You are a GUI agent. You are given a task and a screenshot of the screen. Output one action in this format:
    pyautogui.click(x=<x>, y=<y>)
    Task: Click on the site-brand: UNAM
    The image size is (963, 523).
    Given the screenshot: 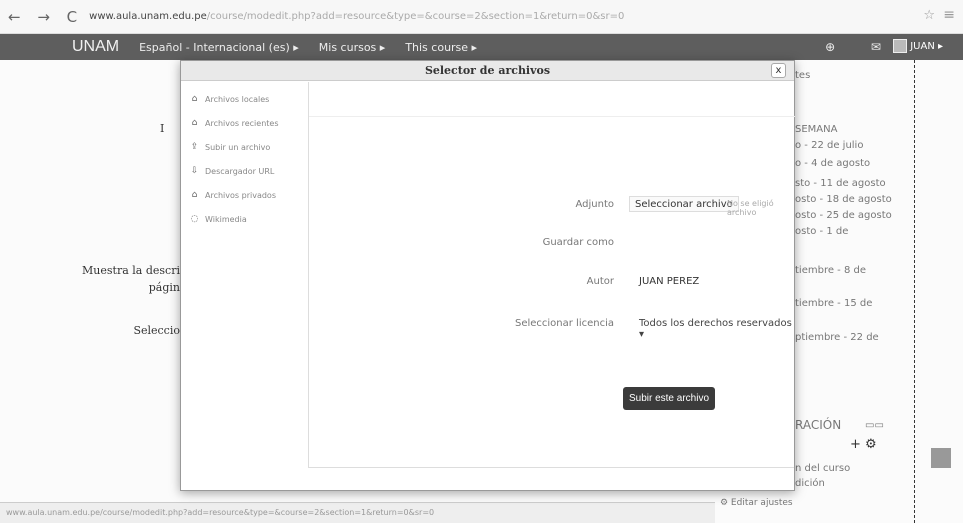 What is the action you would take?
    pyautogui.click(x=95, y=47)
    